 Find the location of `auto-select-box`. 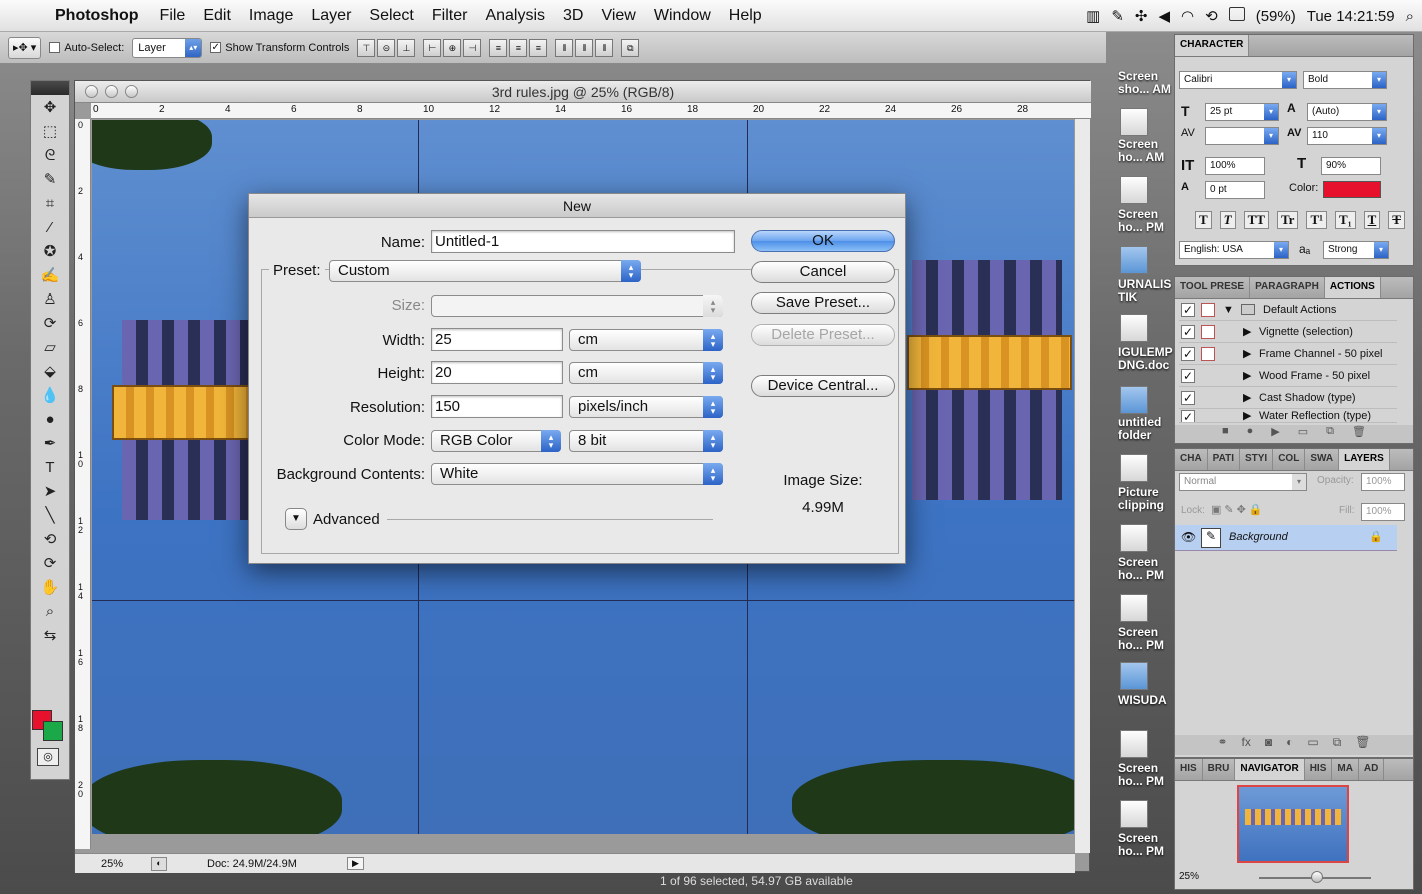

auto-select-box is located at coordinates (55, 48).